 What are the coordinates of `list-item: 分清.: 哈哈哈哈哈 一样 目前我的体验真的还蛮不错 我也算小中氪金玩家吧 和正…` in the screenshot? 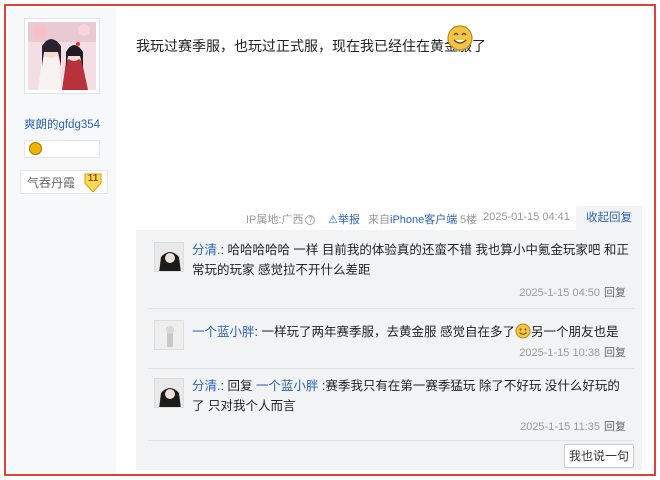 It's located at (391, 270).